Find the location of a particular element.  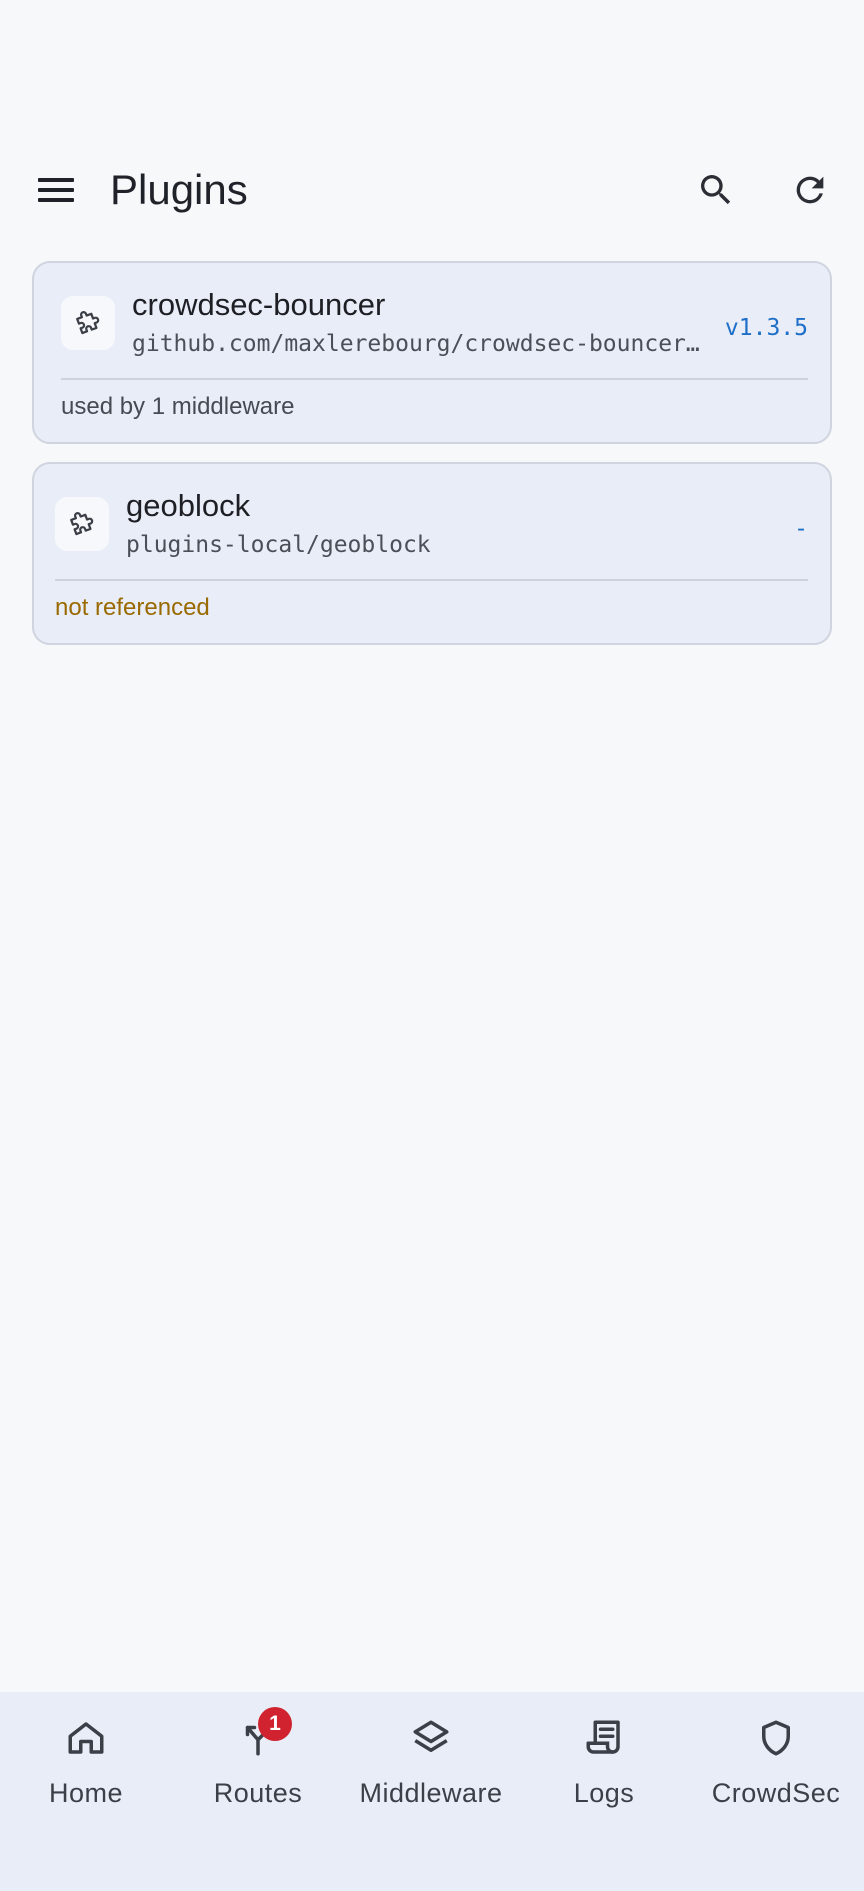

nav-item-home: Home is located at coordinates (86, 1757).